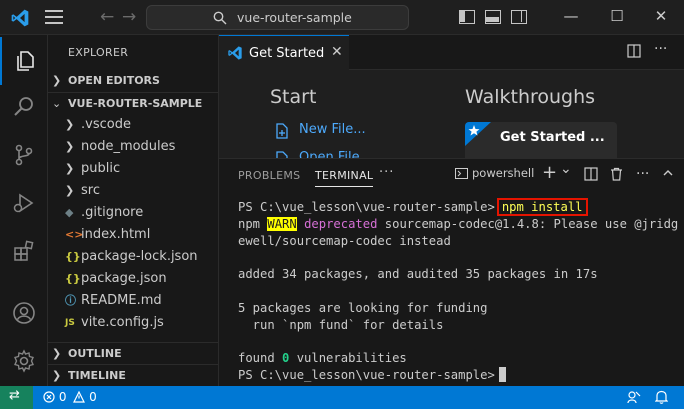 The image size is (684, 409). What do you see at coordinates (634, 398) in the screenshot?
I see `accounts-status-icon` at bounding box center [634, 398].